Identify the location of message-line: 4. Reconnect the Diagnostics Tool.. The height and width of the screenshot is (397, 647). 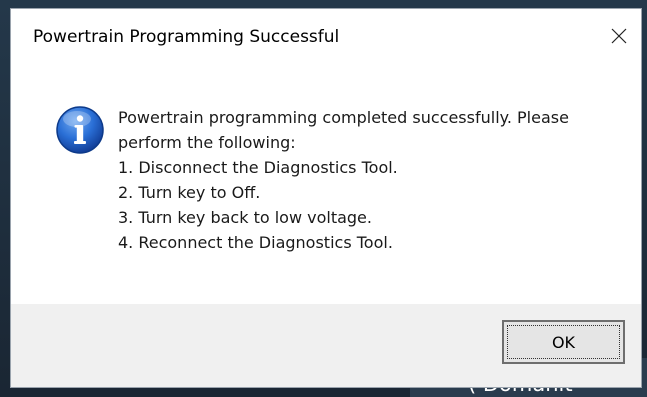
(255, 242).